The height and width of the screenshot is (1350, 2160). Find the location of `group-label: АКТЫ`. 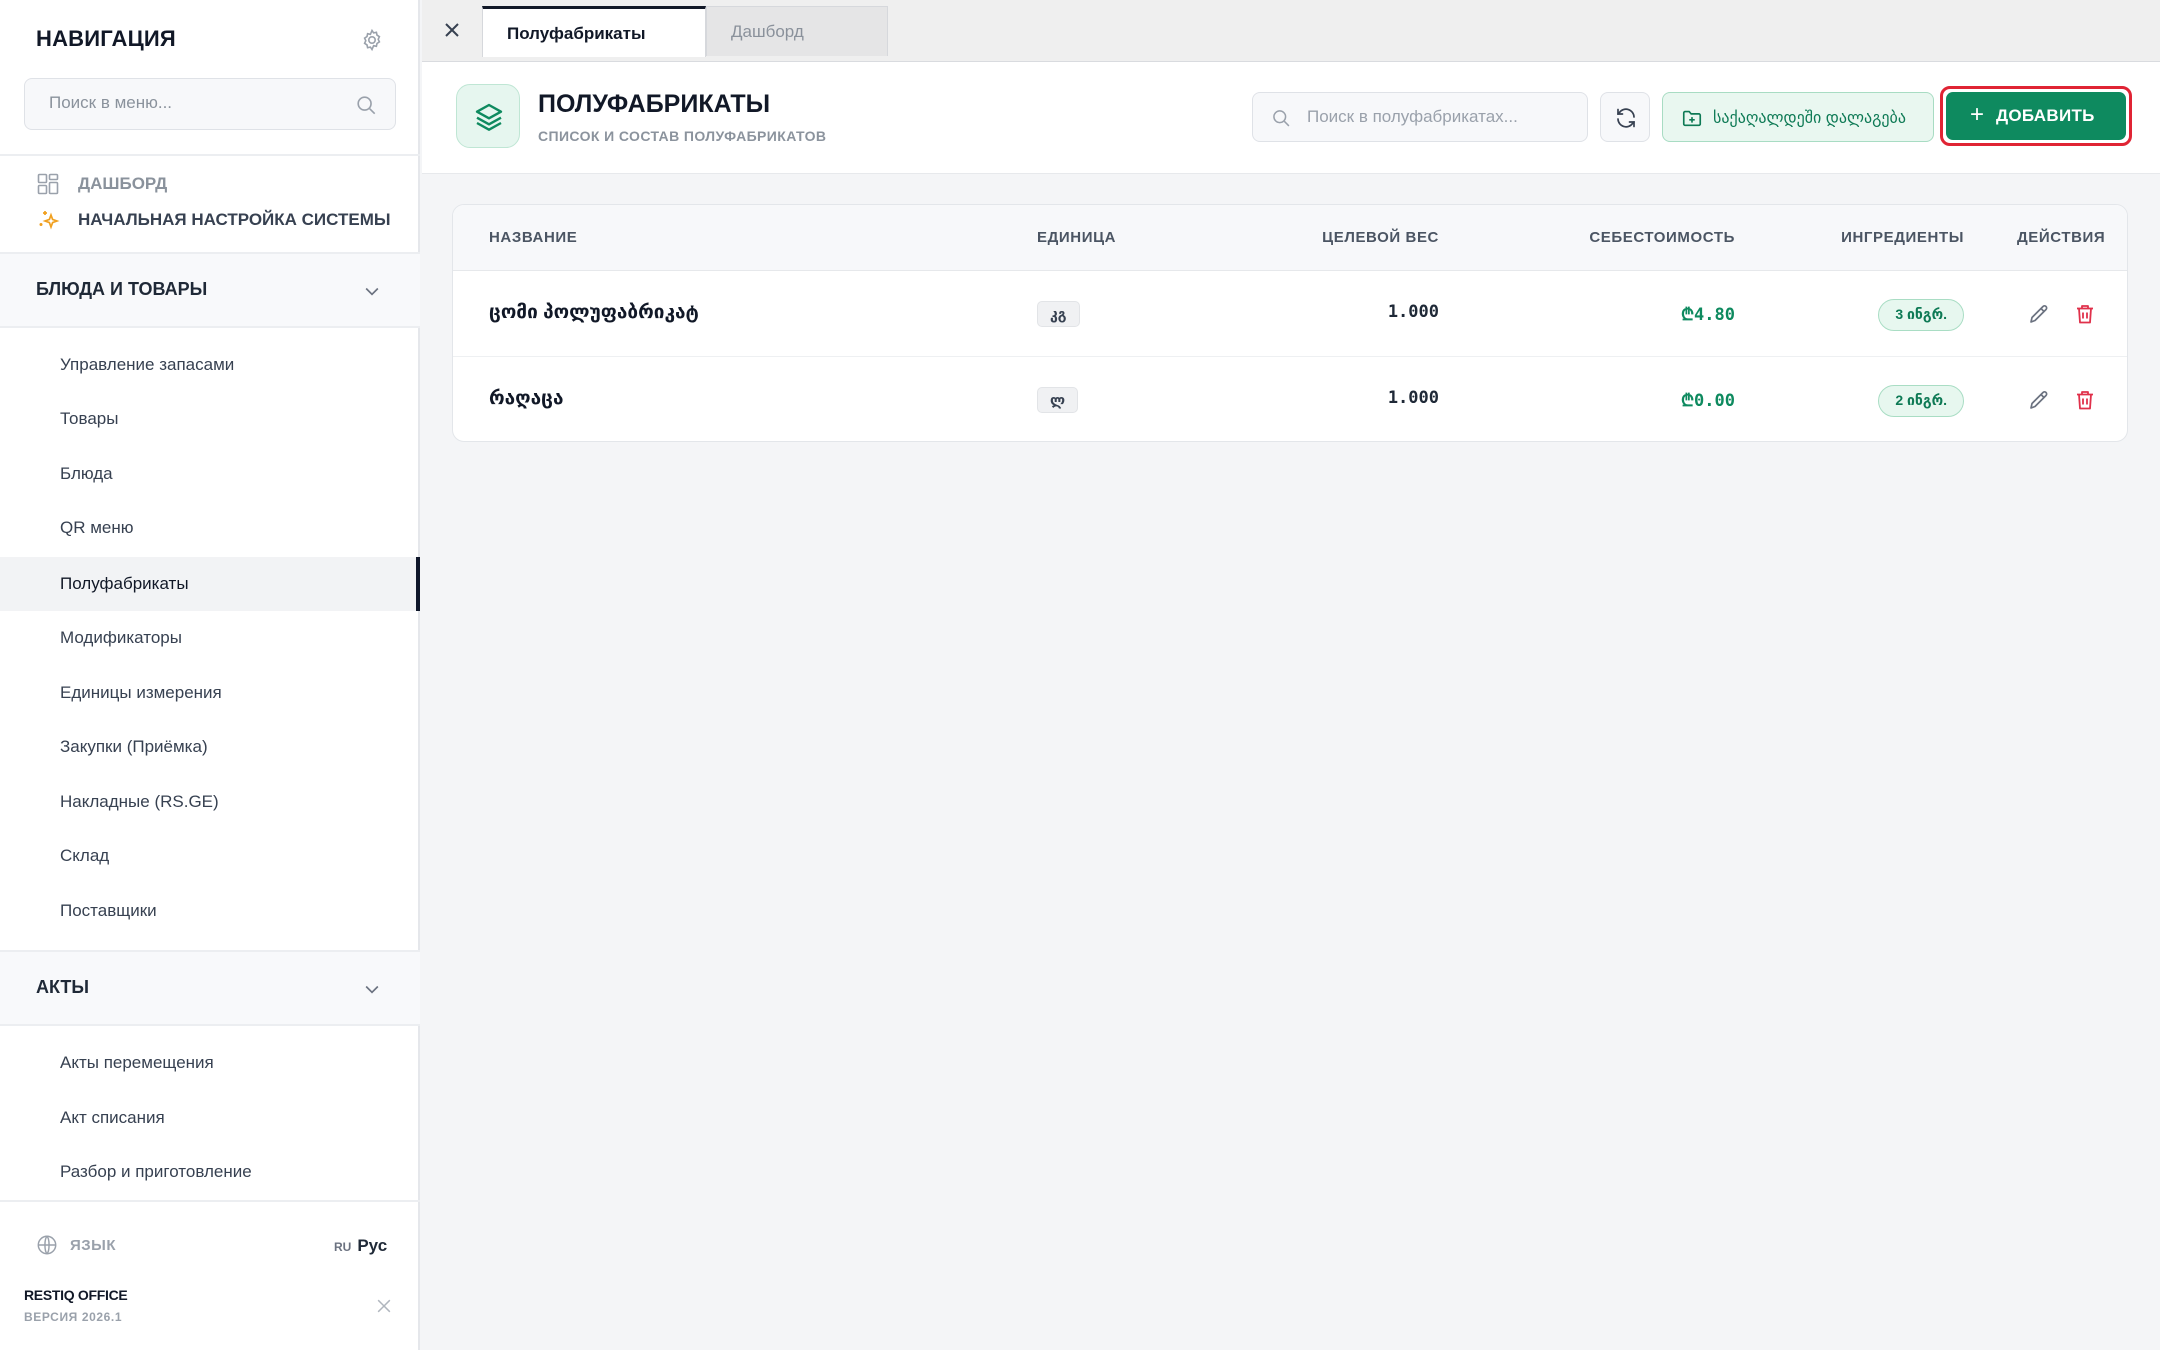

group-label: АКТЫ is located at coordinates (63, 987).